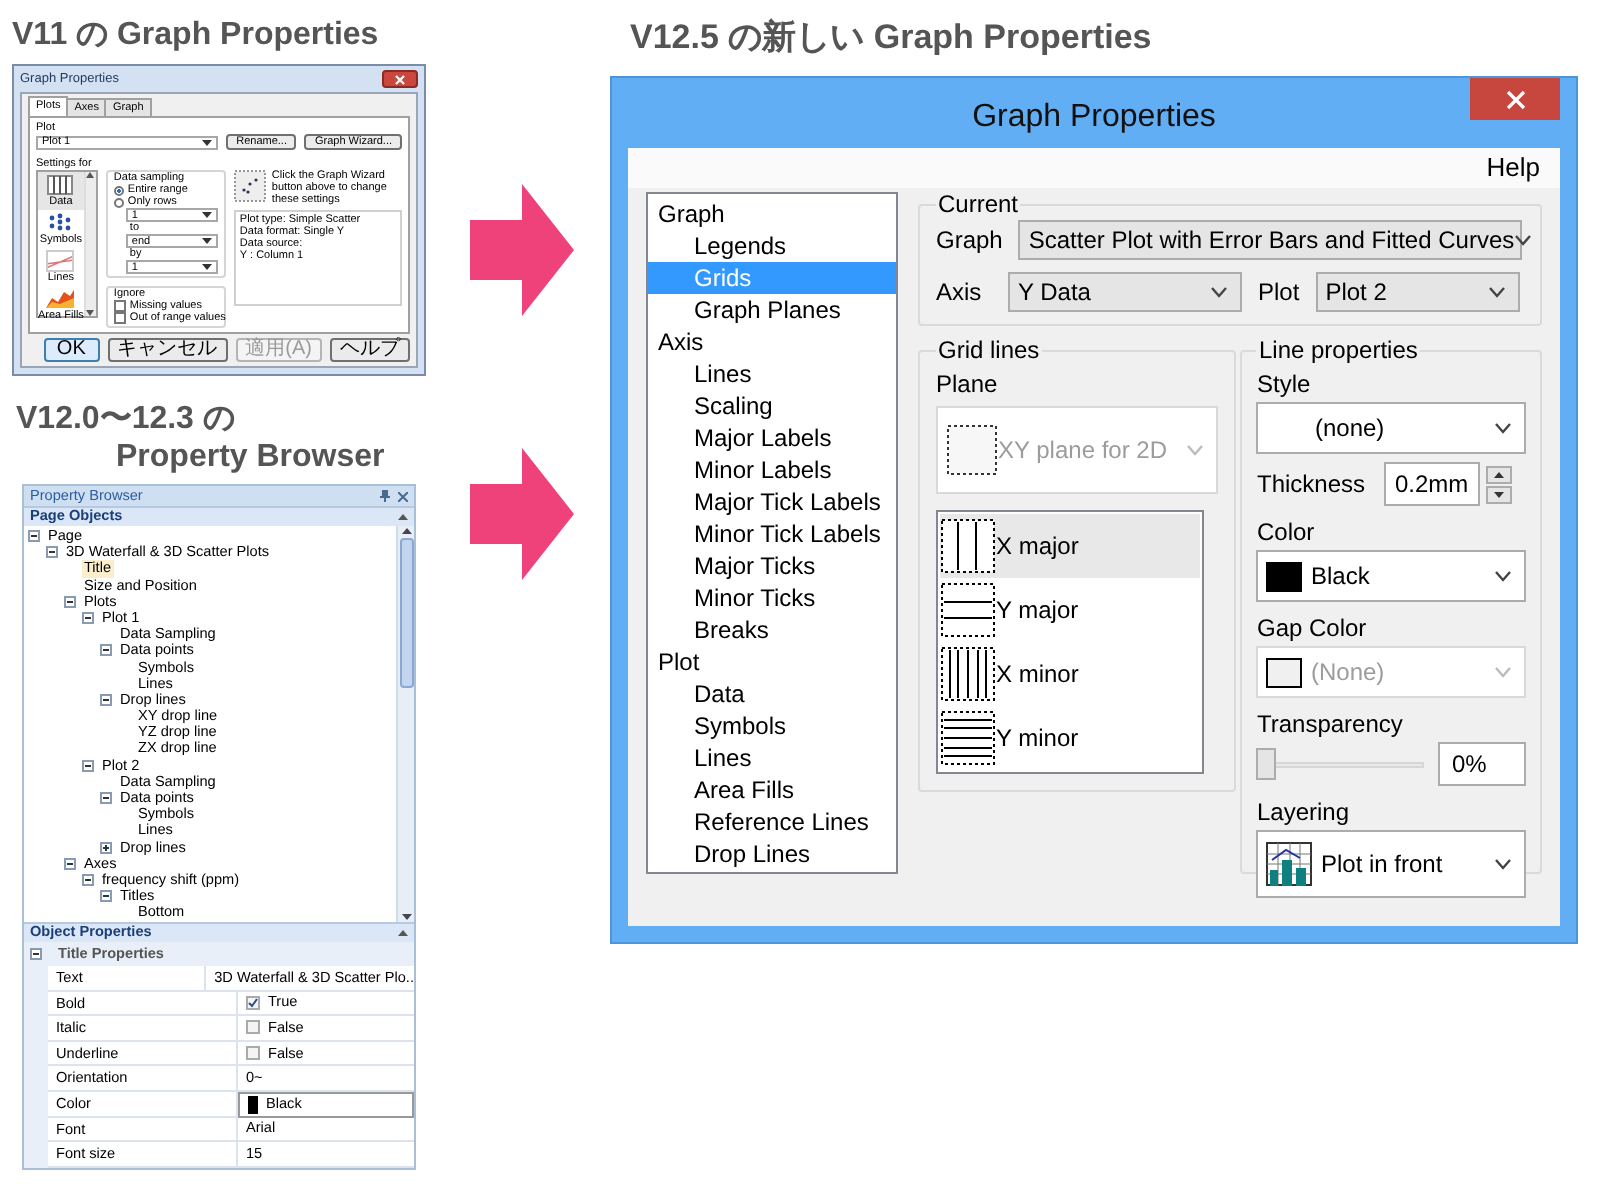 This screenshot has width=1600, height=1200. Describe the element at coordinates (1391, 864) in the screenshot. I see `dropdown: Plot in front` at that location.